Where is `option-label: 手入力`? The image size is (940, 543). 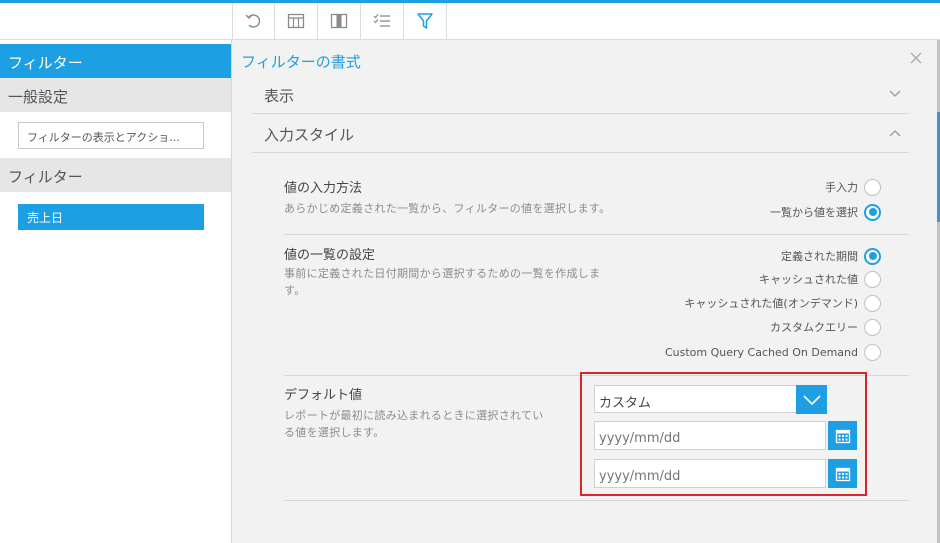
option-label: 手入力 is located at coordinates (841, 187).